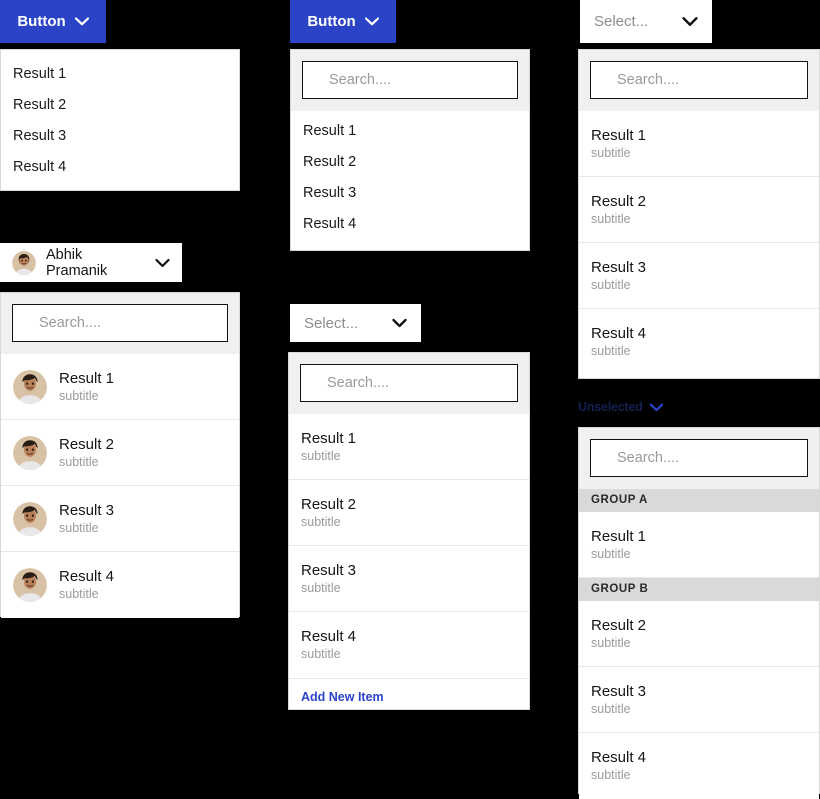 This screenshot has height=799, width=820. Describe the element at coordinates (330, 192) in the screenshot. I see `list-item-label: Result 3` at that location.